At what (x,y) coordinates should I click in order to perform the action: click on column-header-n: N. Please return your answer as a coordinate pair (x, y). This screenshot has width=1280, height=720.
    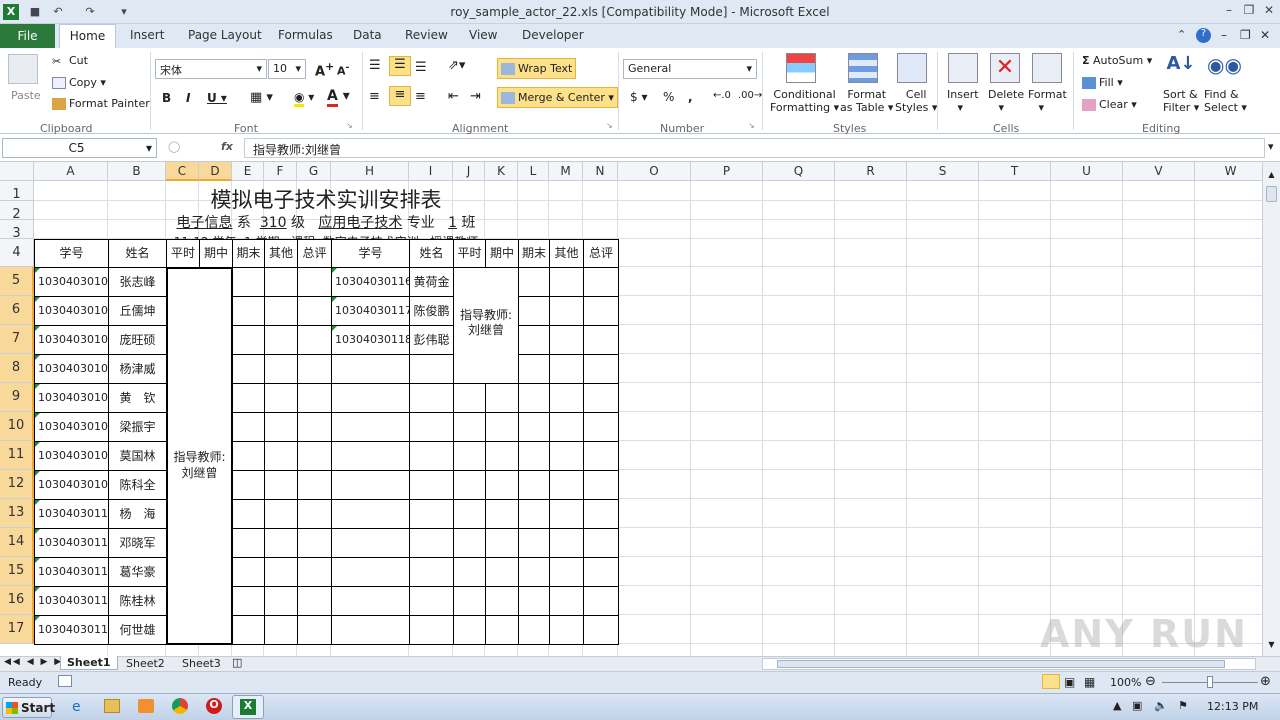
    Looking at the image, I should click on (600, 171).